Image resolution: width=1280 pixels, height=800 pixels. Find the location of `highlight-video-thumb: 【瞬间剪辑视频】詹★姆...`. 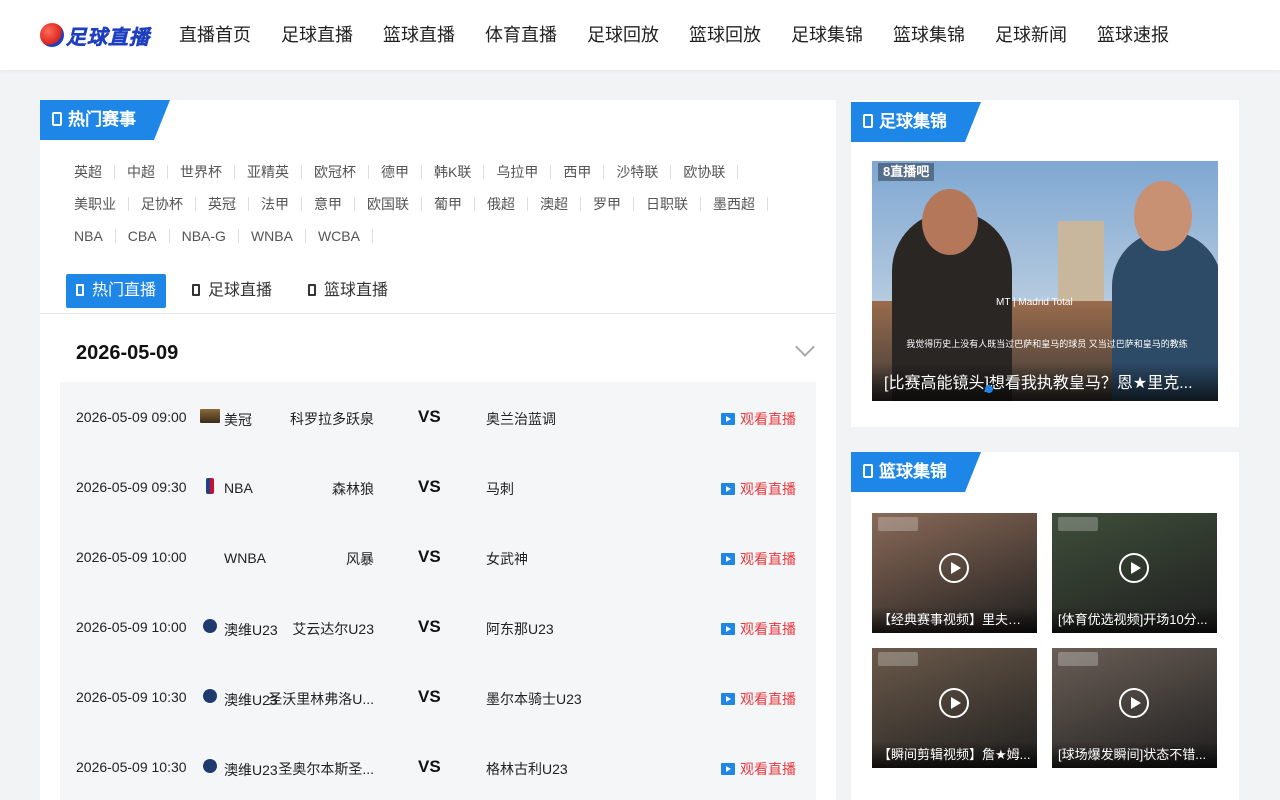

highlight-video-thumb: 【瞬间剪辑视频】詹★姆... is located at coordinates (954, 708).